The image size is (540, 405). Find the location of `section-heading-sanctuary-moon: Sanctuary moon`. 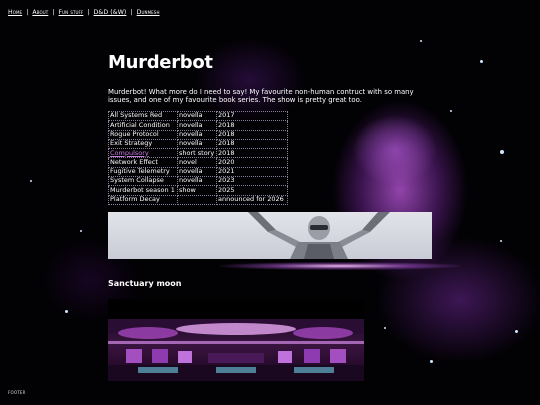

section-heading-sanctuary-moon: Sanctuary moon is located at coordinates (145, 283).